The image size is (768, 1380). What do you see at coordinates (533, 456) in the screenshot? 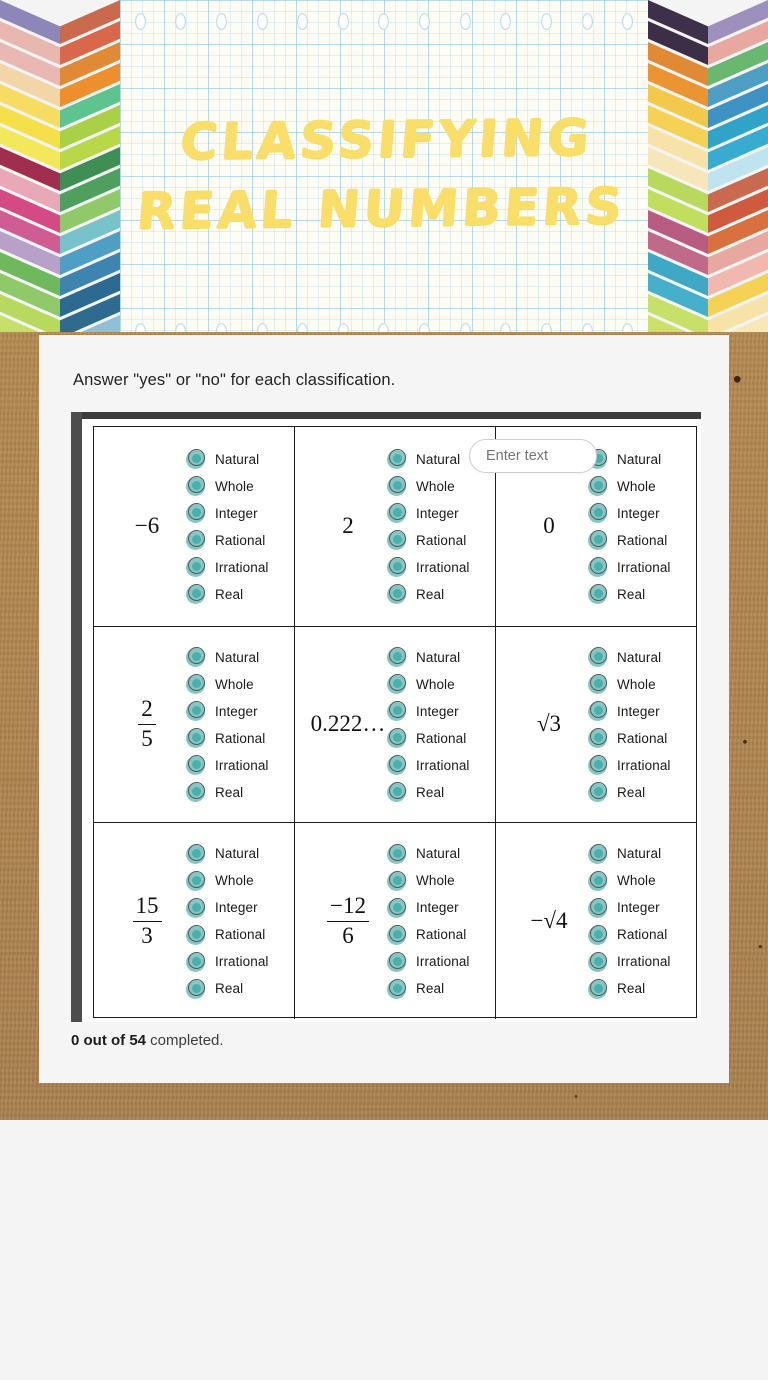
I see `answer-text-input` at bounding box center [533, 456].